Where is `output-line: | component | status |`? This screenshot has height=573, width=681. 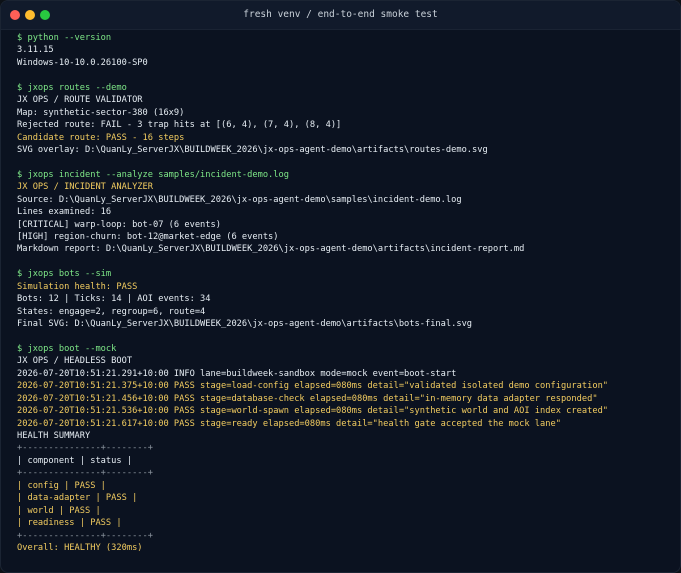 output-line: | component | status | is located at coordinates (75, 460).